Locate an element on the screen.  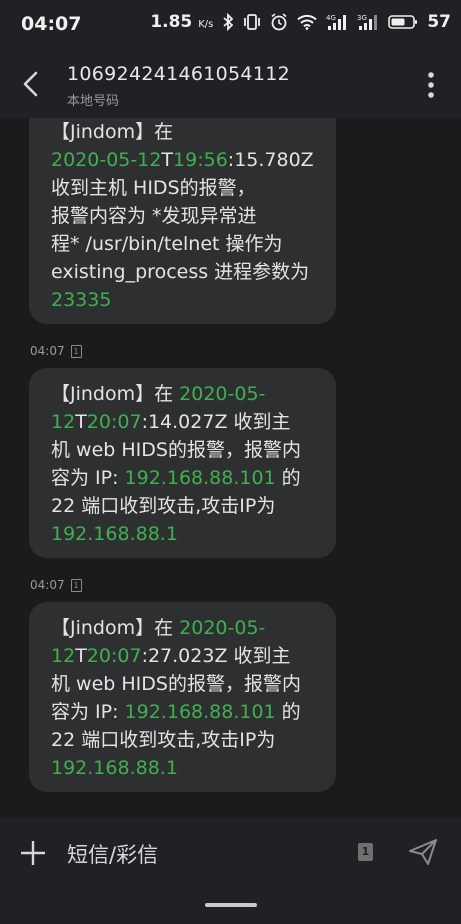
network-speed-value: 1.85 is located at coordinates (171, 22).